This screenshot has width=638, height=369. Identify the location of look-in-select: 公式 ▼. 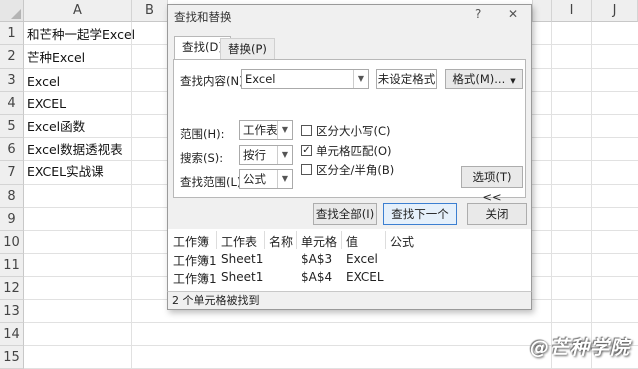
(266, 179).